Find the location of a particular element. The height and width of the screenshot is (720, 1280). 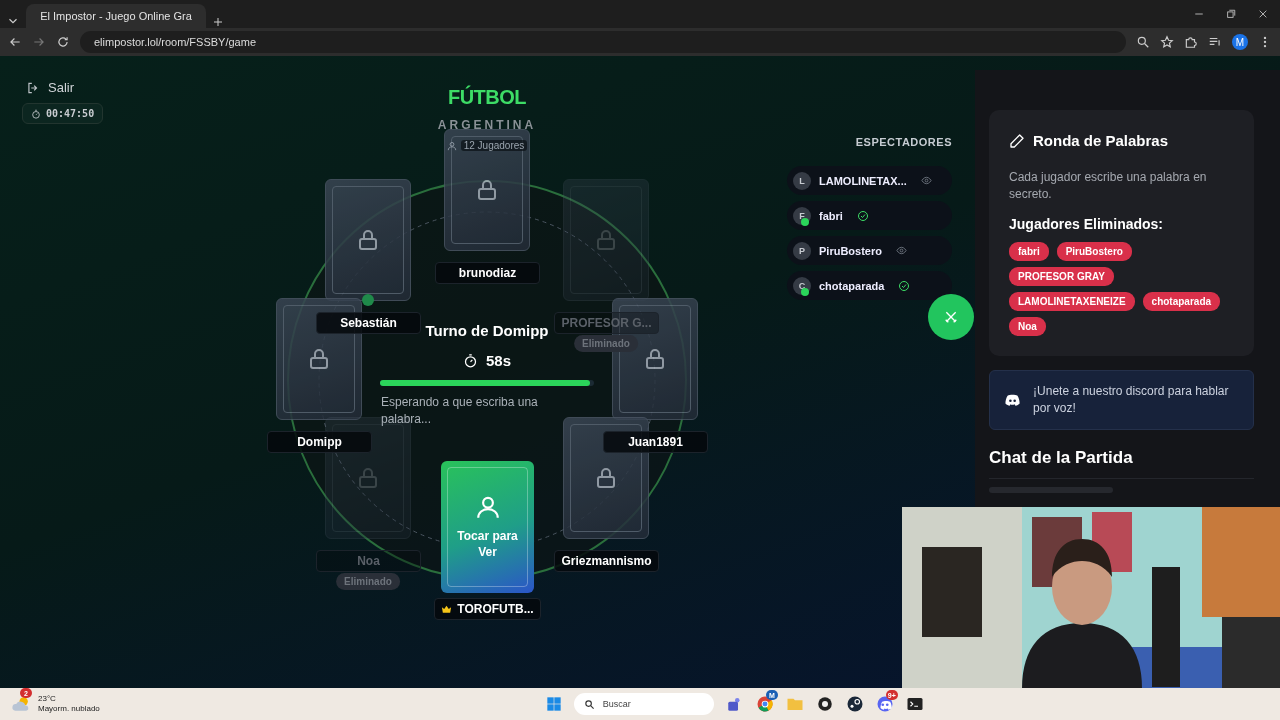

player-count: 12 Jugadores is located at coordinates (494, 145).